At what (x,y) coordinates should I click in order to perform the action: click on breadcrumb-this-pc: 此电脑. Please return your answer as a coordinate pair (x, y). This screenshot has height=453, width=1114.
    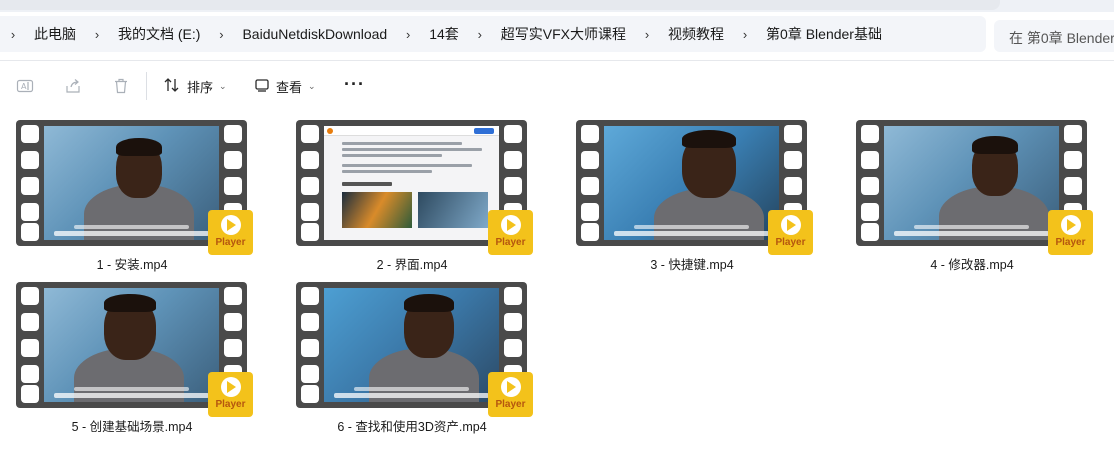
    Looking at the image, I should click on (55, 34).